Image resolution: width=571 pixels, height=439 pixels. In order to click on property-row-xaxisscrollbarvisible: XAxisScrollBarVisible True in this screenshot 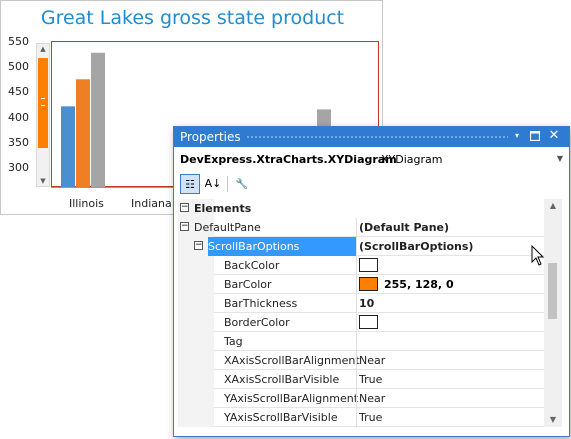, I will do `click(361, 379)`.